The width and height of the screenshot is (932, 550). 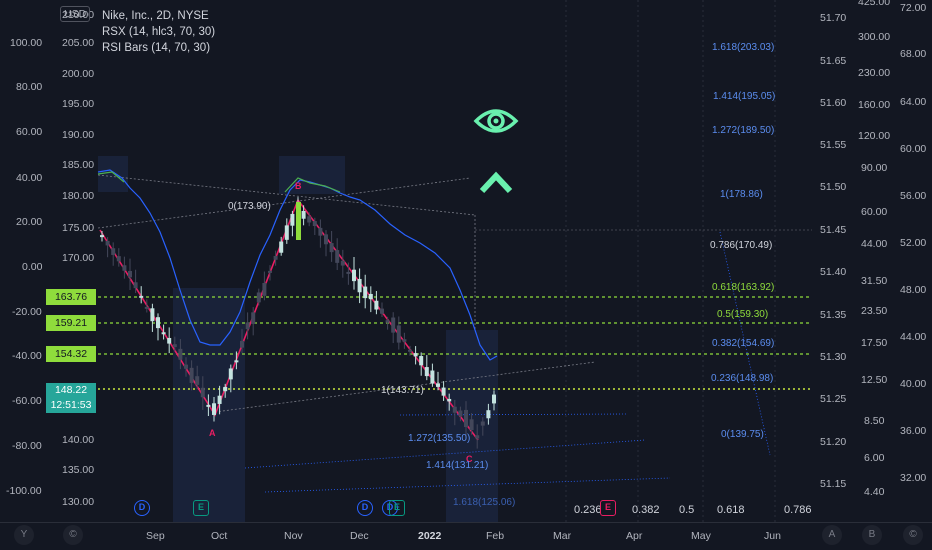 What do you see at coordinates (874, 380) in the screenshot?
I see `right-tick: 12.50` at bounding box center [874, 380].